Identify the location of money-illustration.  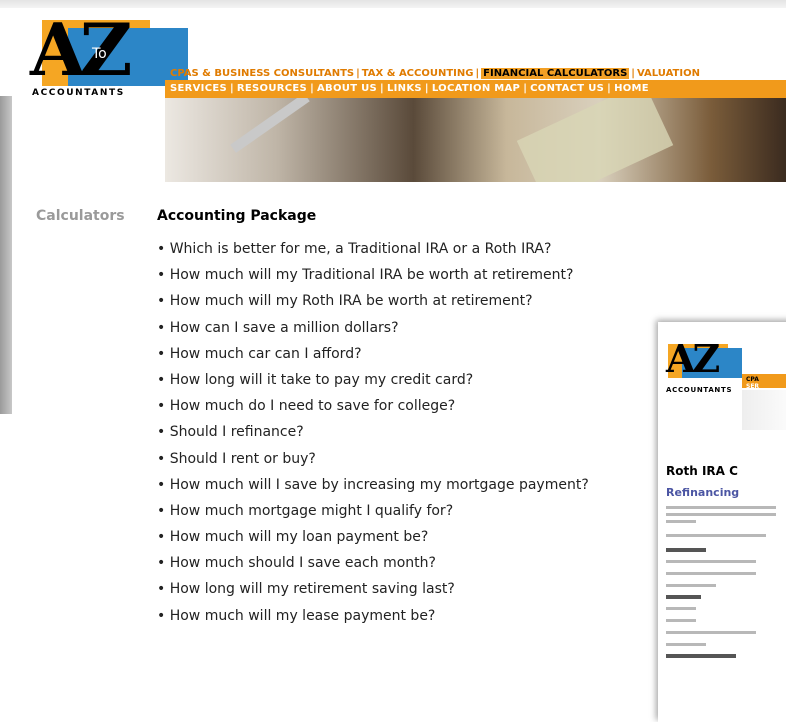
(595, 140).